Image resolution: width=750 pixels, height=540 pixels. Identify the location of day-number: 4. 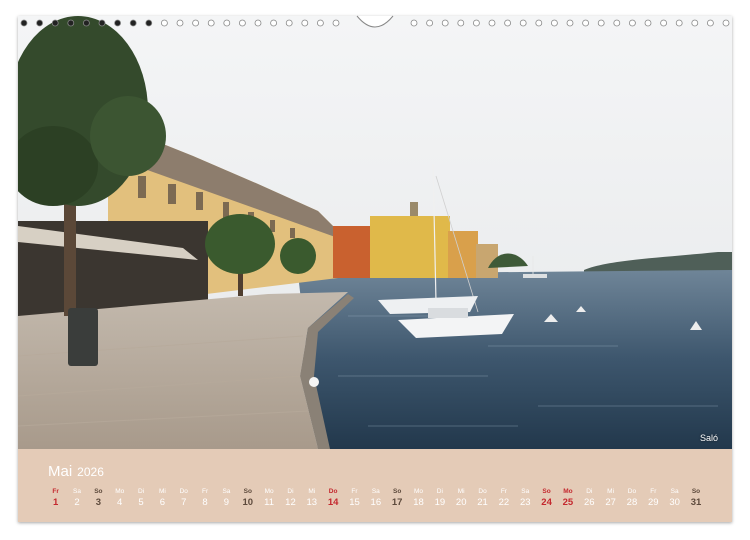
(120, 502).